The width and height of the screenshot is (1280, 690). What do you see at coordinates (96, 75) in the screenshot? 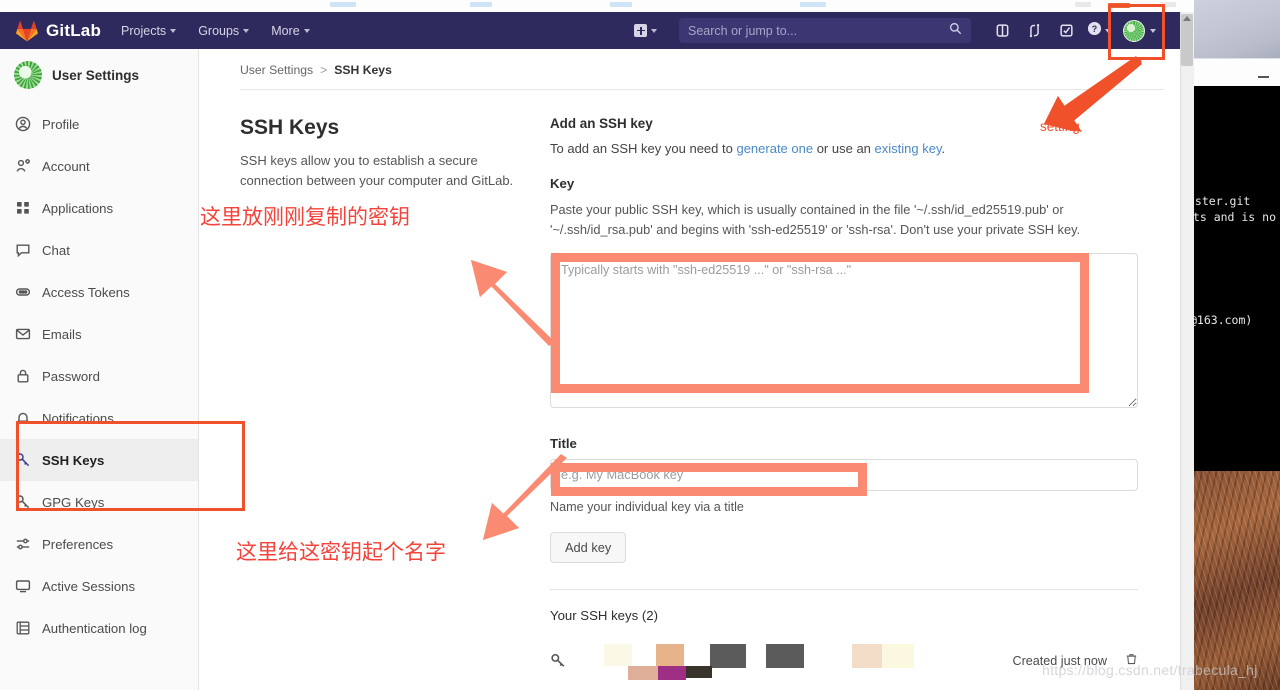
I see `sidebar-title: User Settings` at bounding box center [96, 75].